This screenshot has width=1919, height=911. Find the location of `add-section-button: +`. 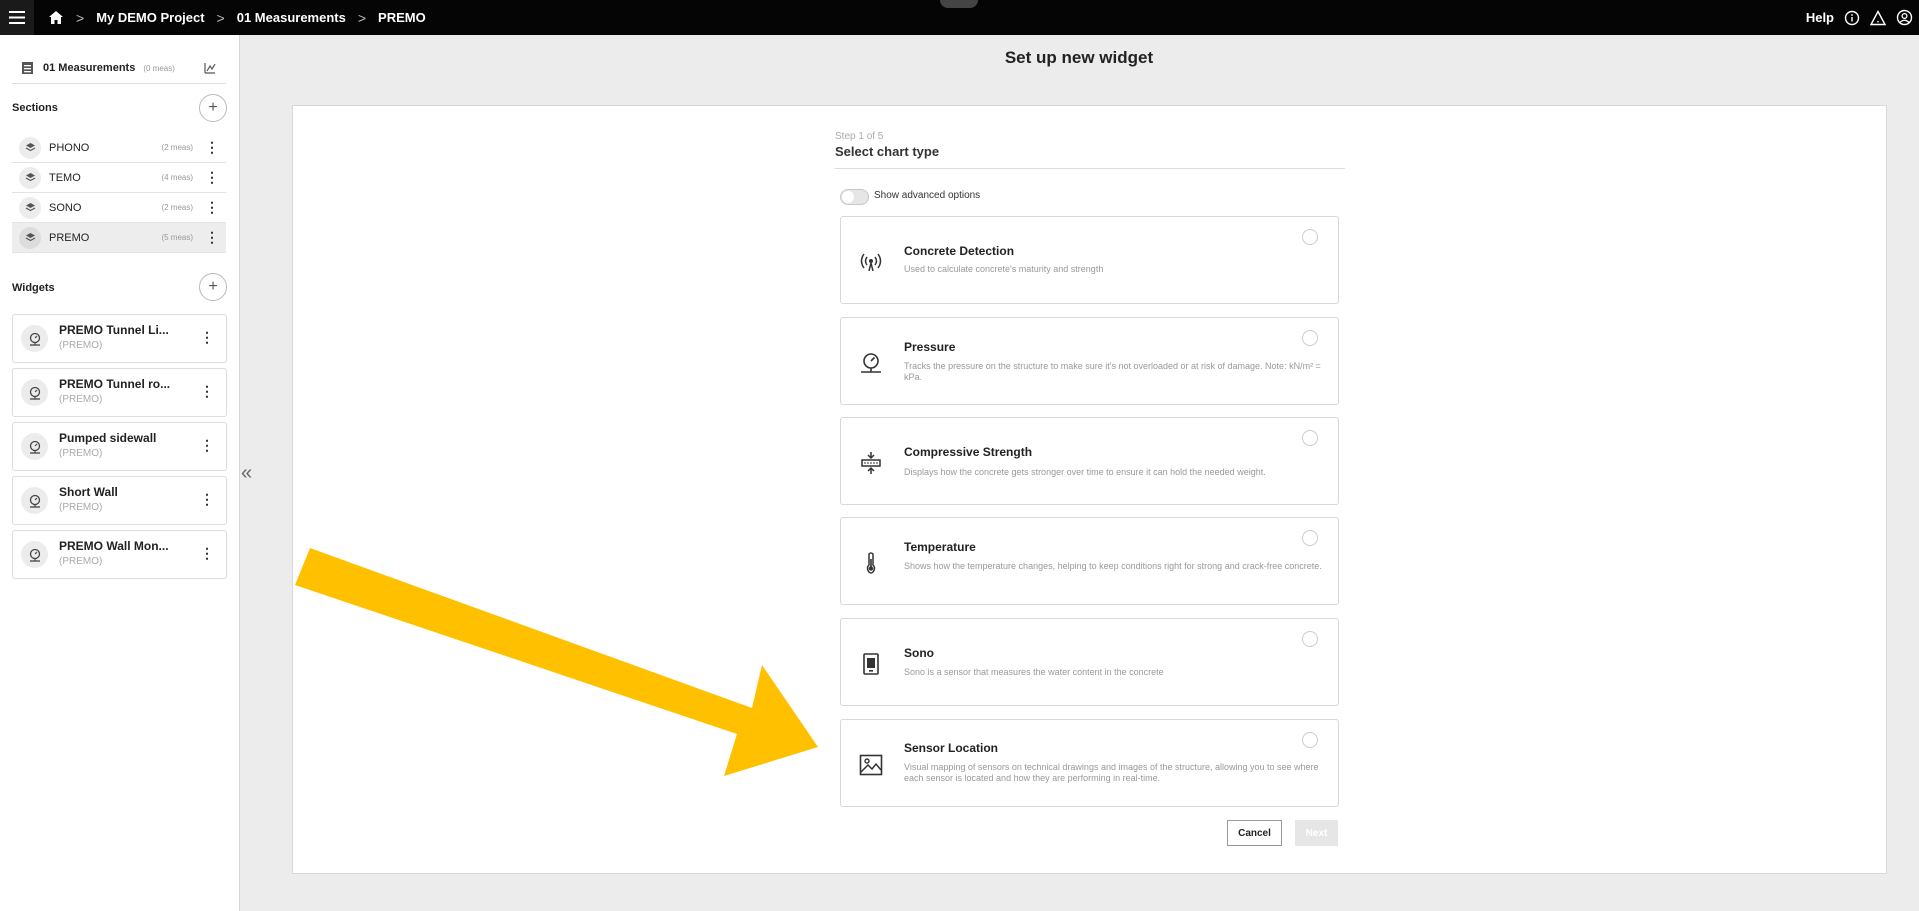

add-section-button: + is located at coordinates (213, 108).